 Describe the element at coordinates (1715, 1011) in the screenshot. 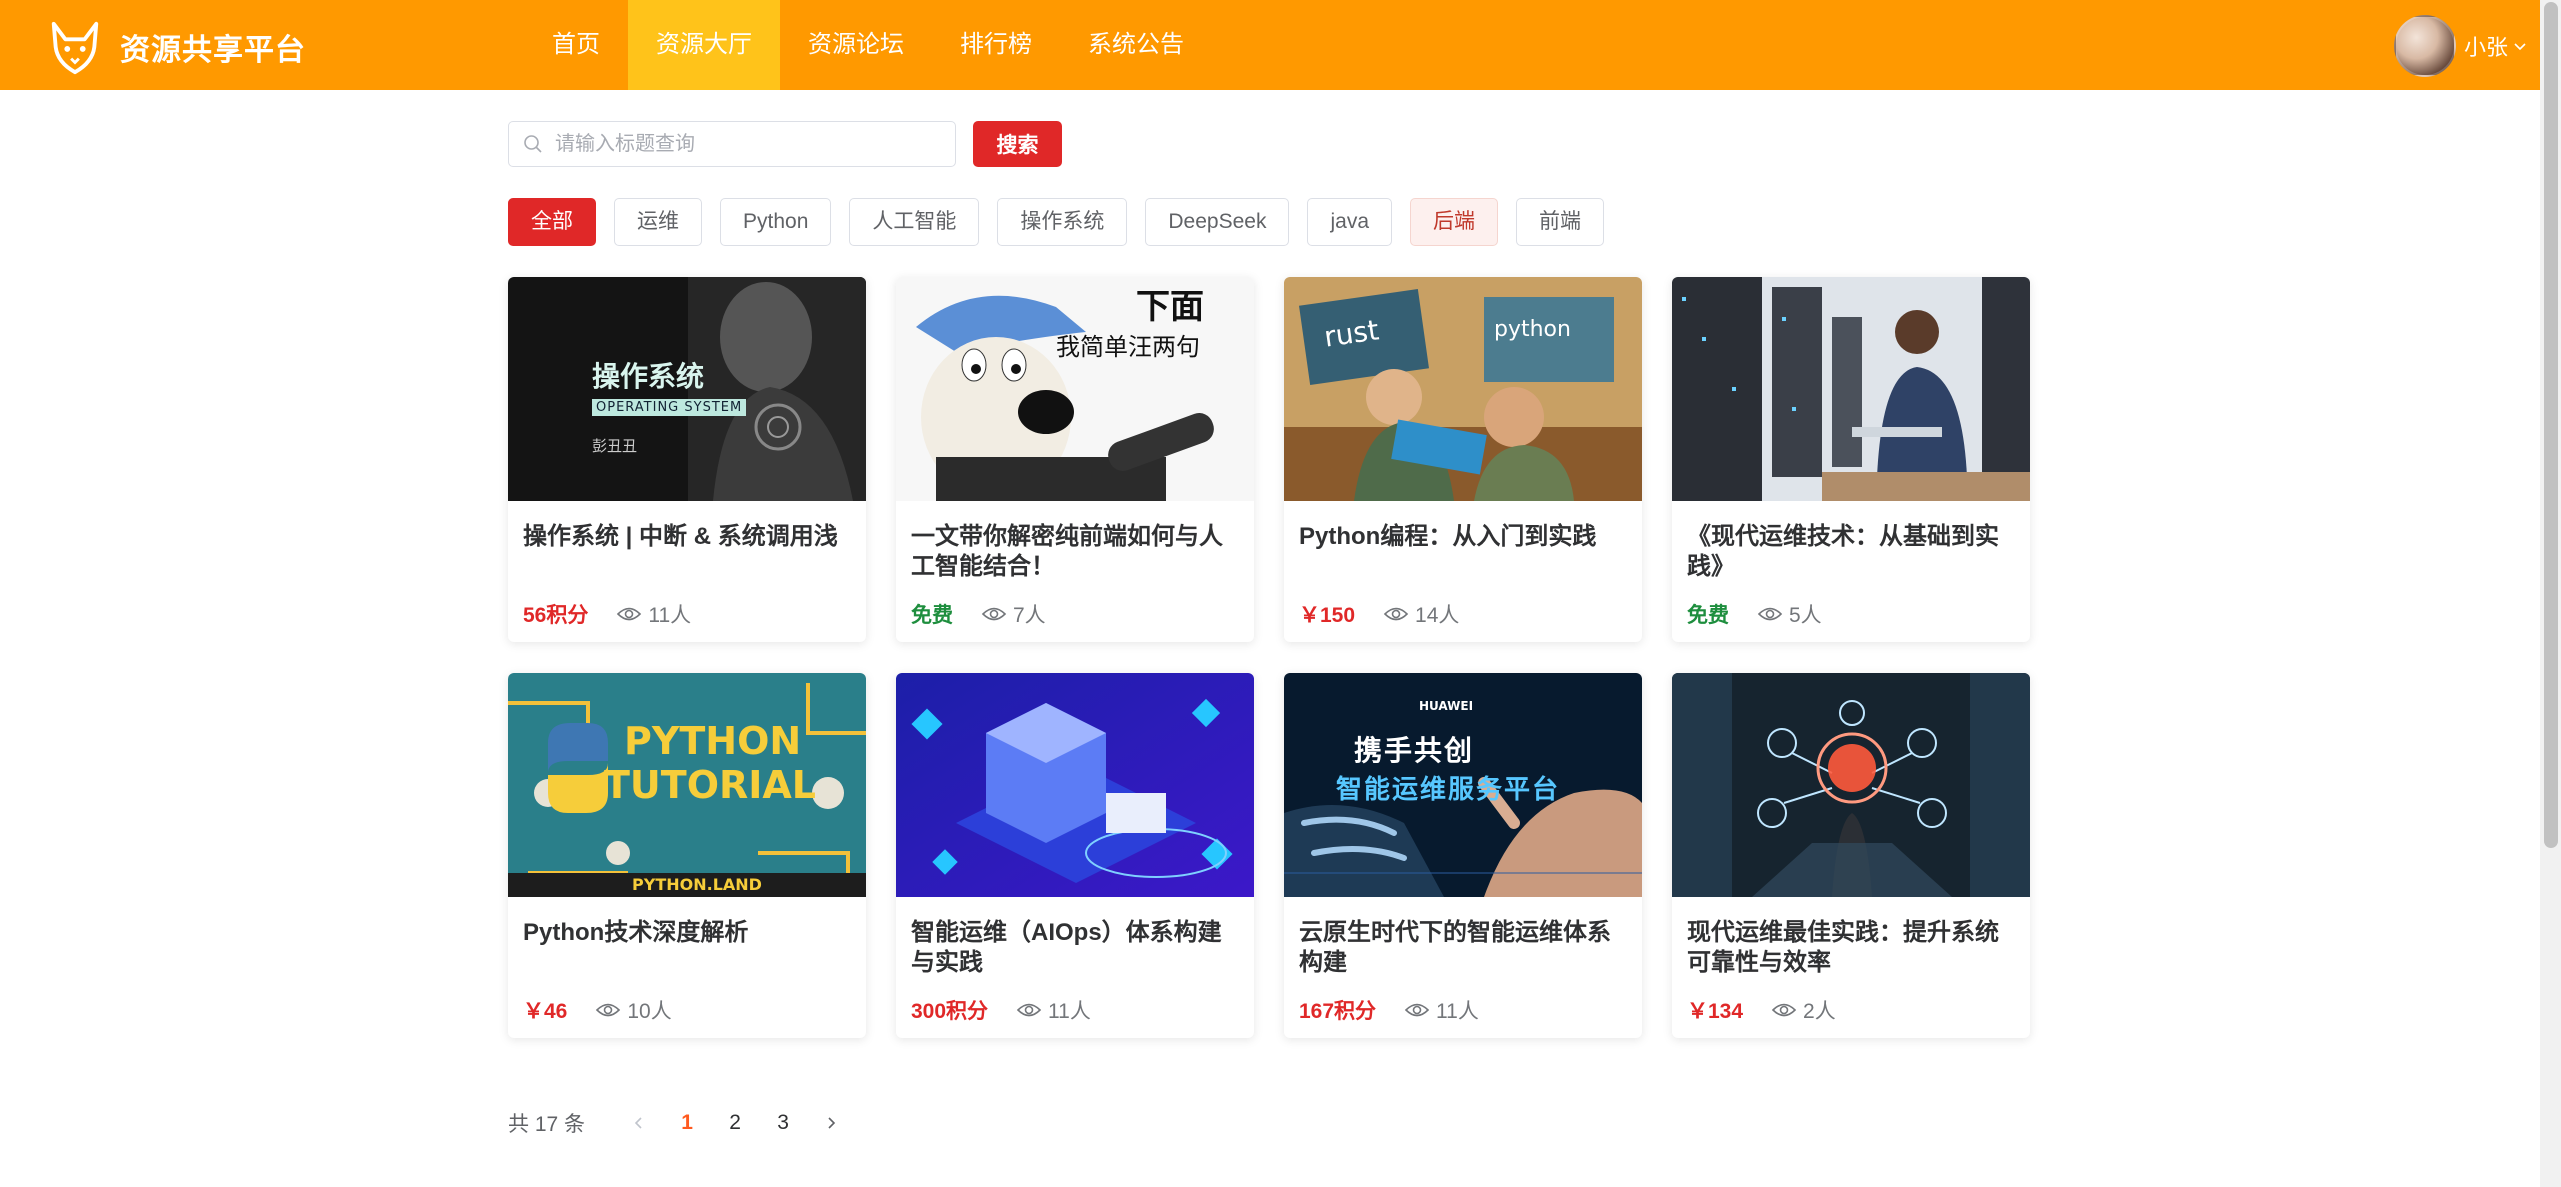

I see `price-label: ￥134` at that location.